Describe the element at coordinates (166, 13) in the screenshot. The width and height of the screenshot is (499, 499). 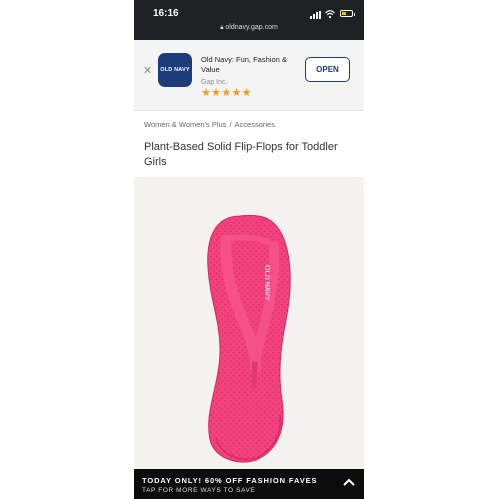
I see `status-time: 16:16` at that location.